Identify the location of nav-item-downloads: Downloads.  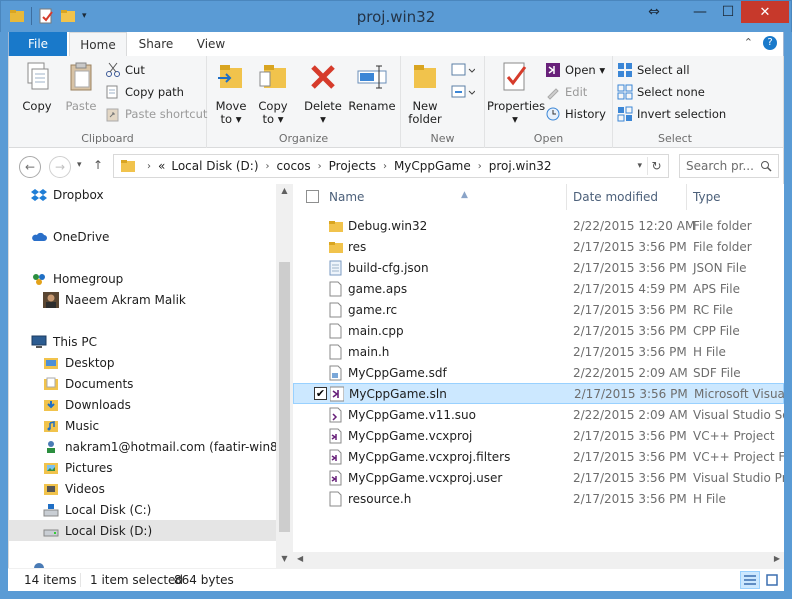
(87, 404).